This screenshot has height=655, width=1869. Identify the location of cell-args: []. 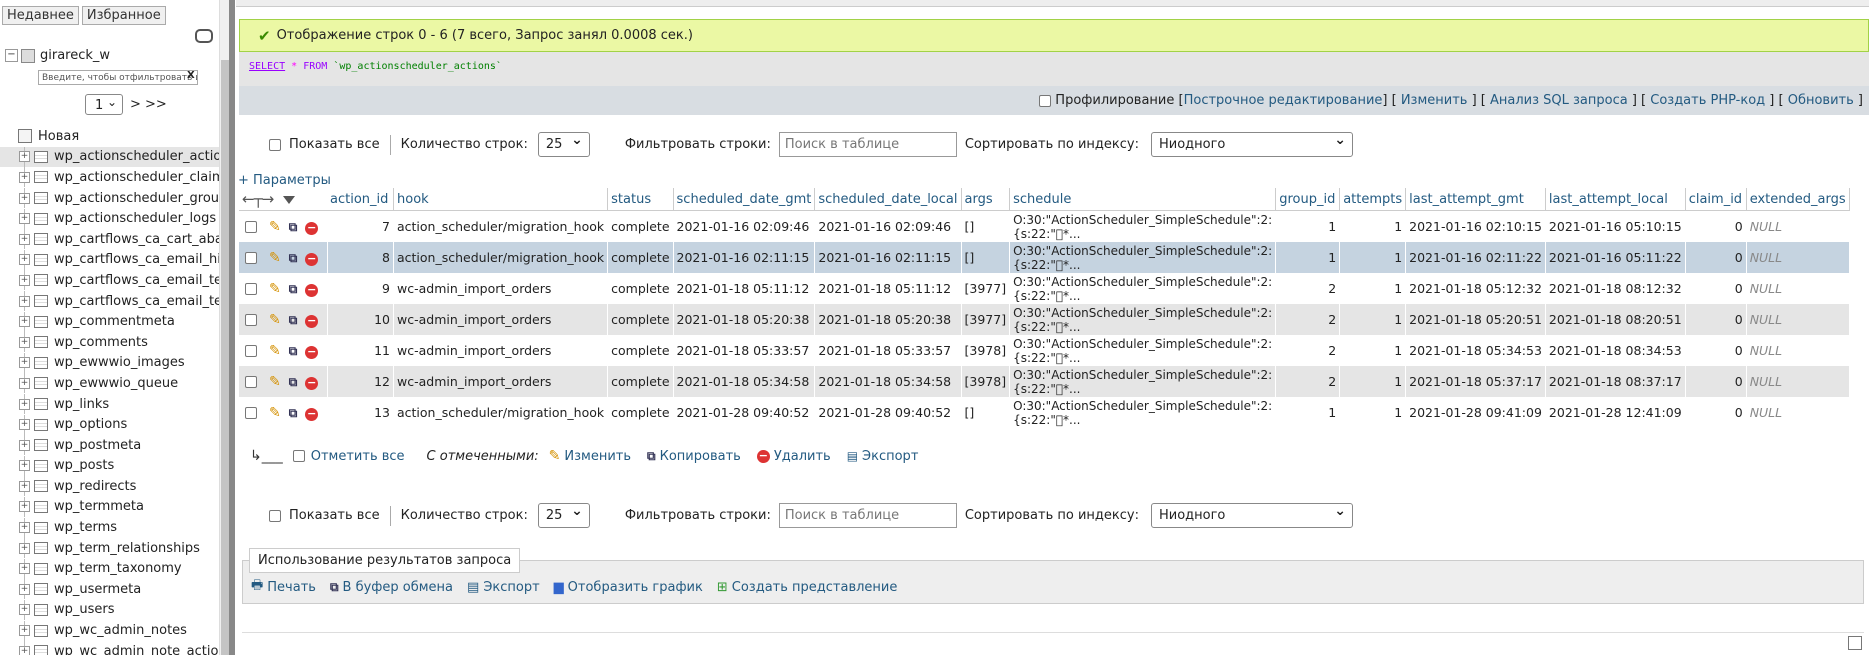
(986, 257).